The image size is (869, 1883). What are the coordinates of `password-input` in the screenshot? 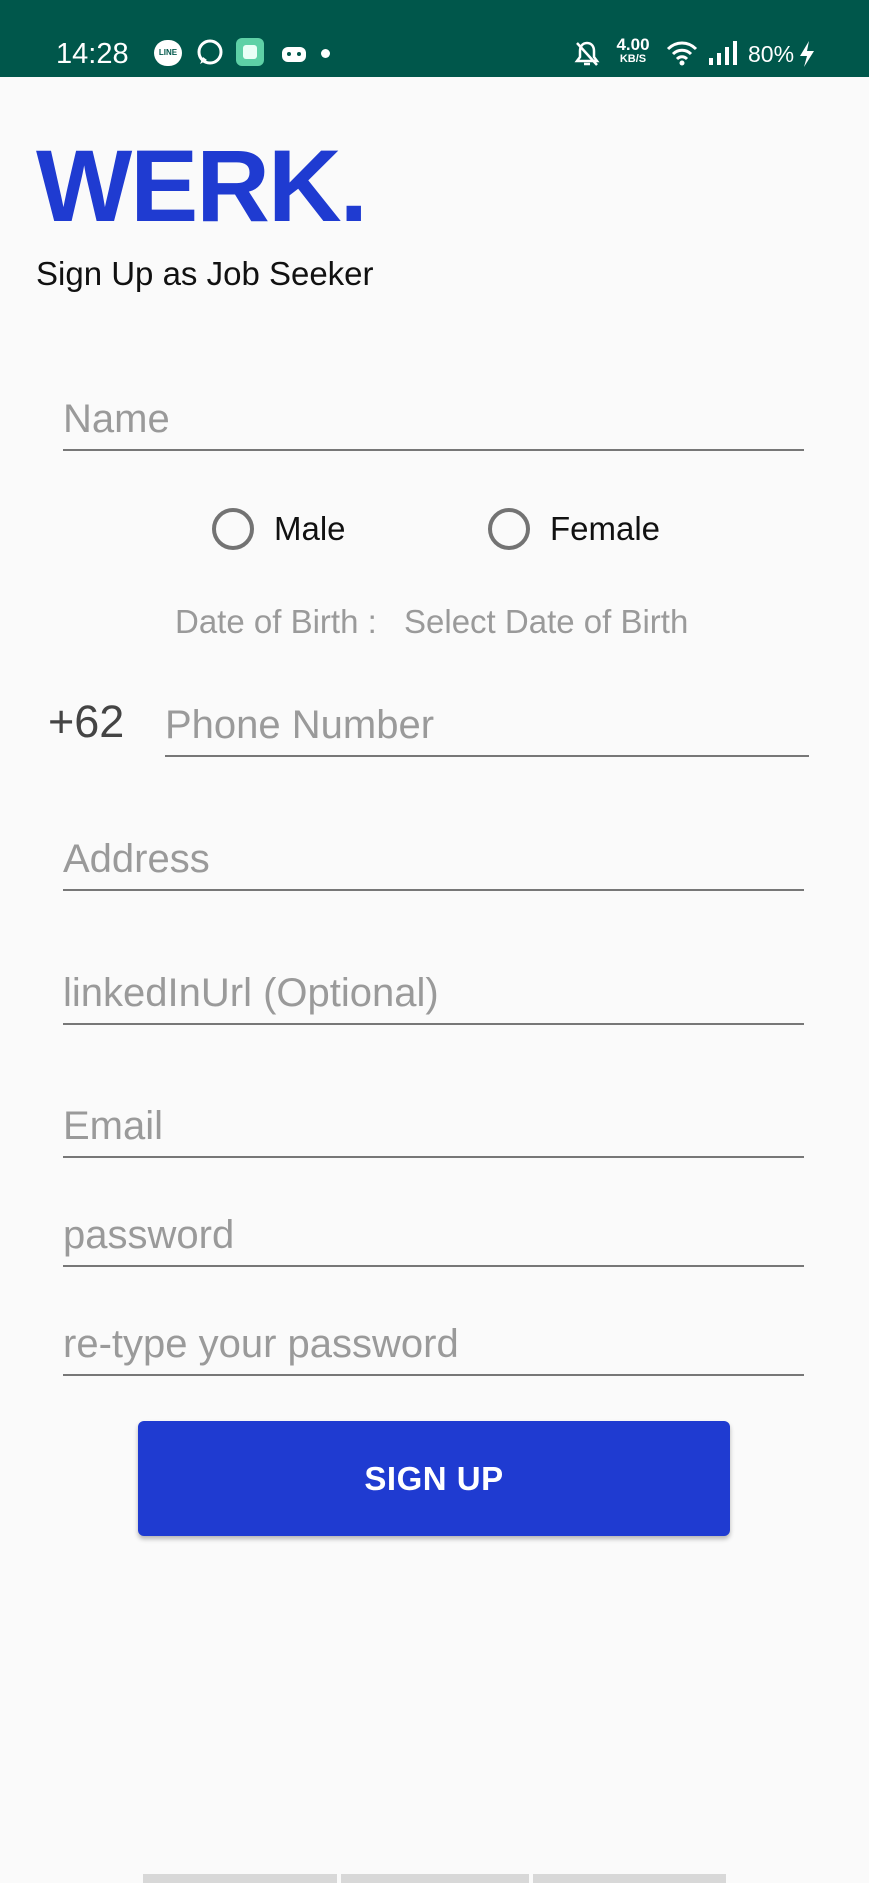 It's located at (433, 1236).